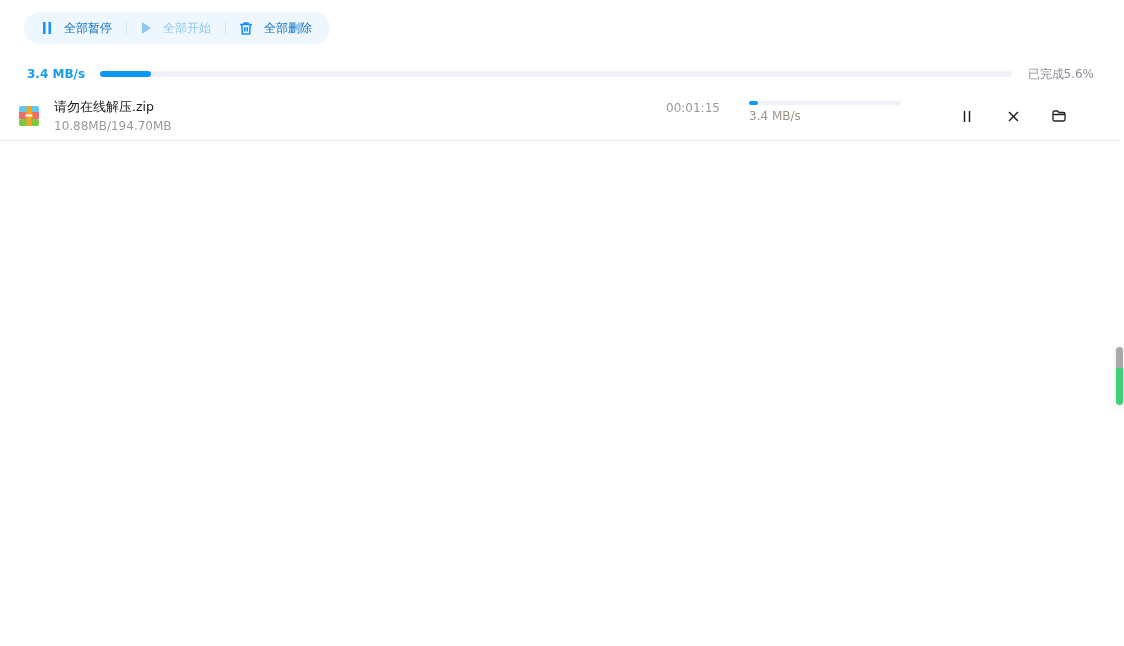 This screenshot has height=646, width=1124. What do you see at coordinates (276, 28) in the screenshot?
I see `delete-all-button: 全部删除` at bounding box center [276, 28].